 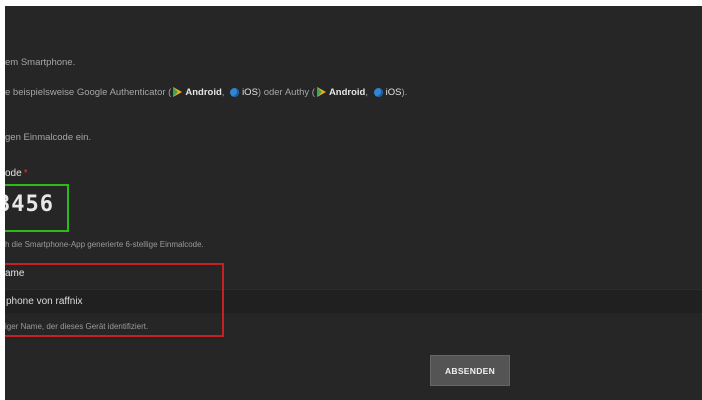 I want to click on ios-link-authy: iOS, so click(x=394, y=92).